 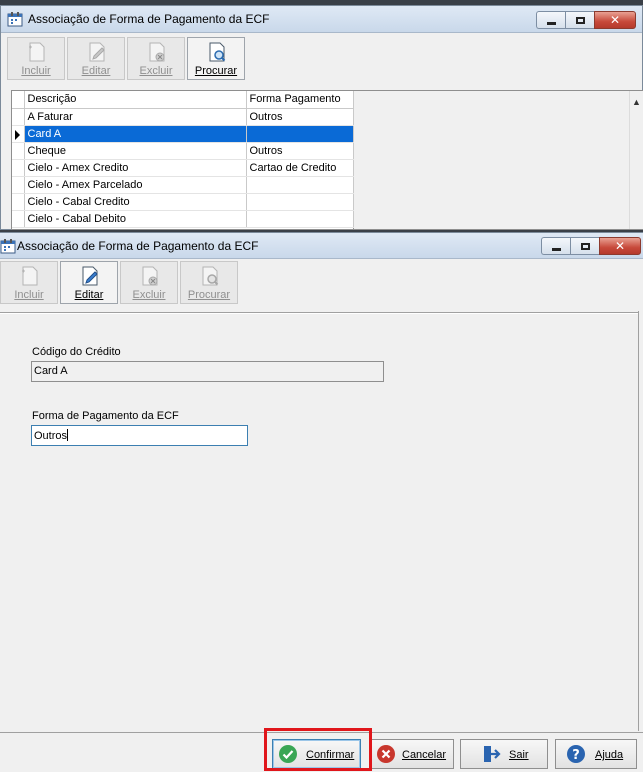 I want to click on table-row: A Faturar Outros, so click(x=183, y=117).